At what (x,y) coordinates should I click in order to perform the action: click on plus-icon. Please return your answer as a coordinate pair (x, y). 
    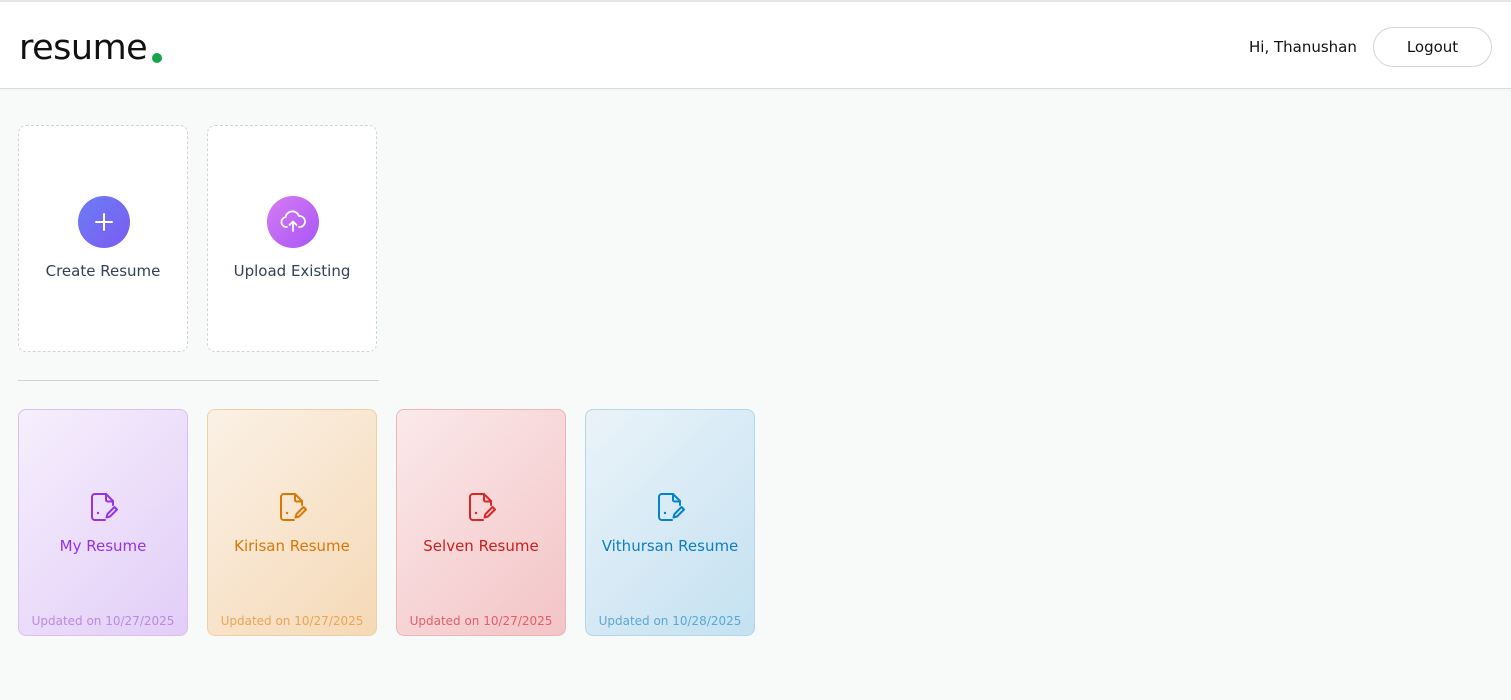
    Looking at the image, I should click on (104, 222).